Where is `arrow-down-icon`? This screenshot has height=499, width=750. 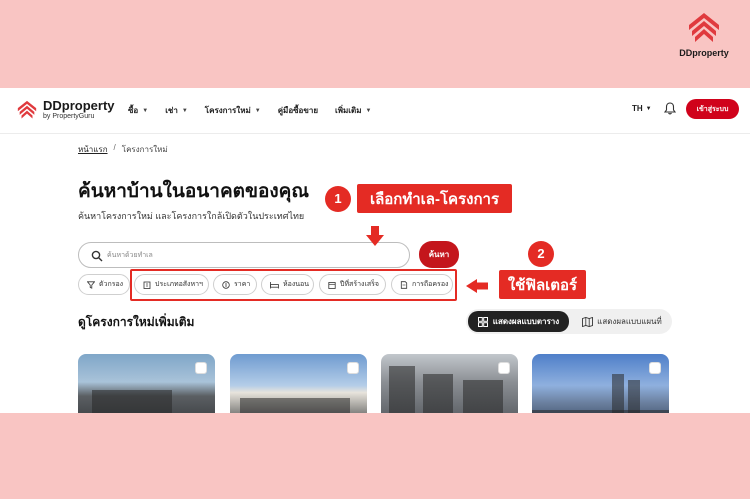 arrow-down-icon is located at coordinates (375, 238).